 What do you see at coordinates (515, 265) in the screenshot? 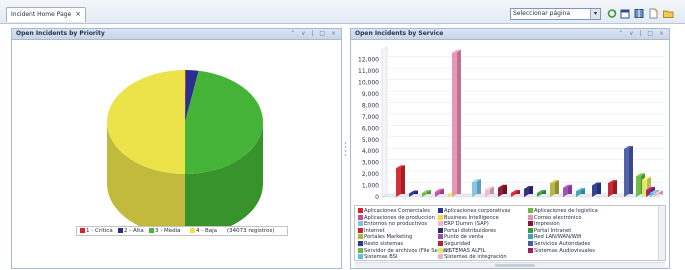
I see `scrollbar-thumb` at bounding box center [515, 265].